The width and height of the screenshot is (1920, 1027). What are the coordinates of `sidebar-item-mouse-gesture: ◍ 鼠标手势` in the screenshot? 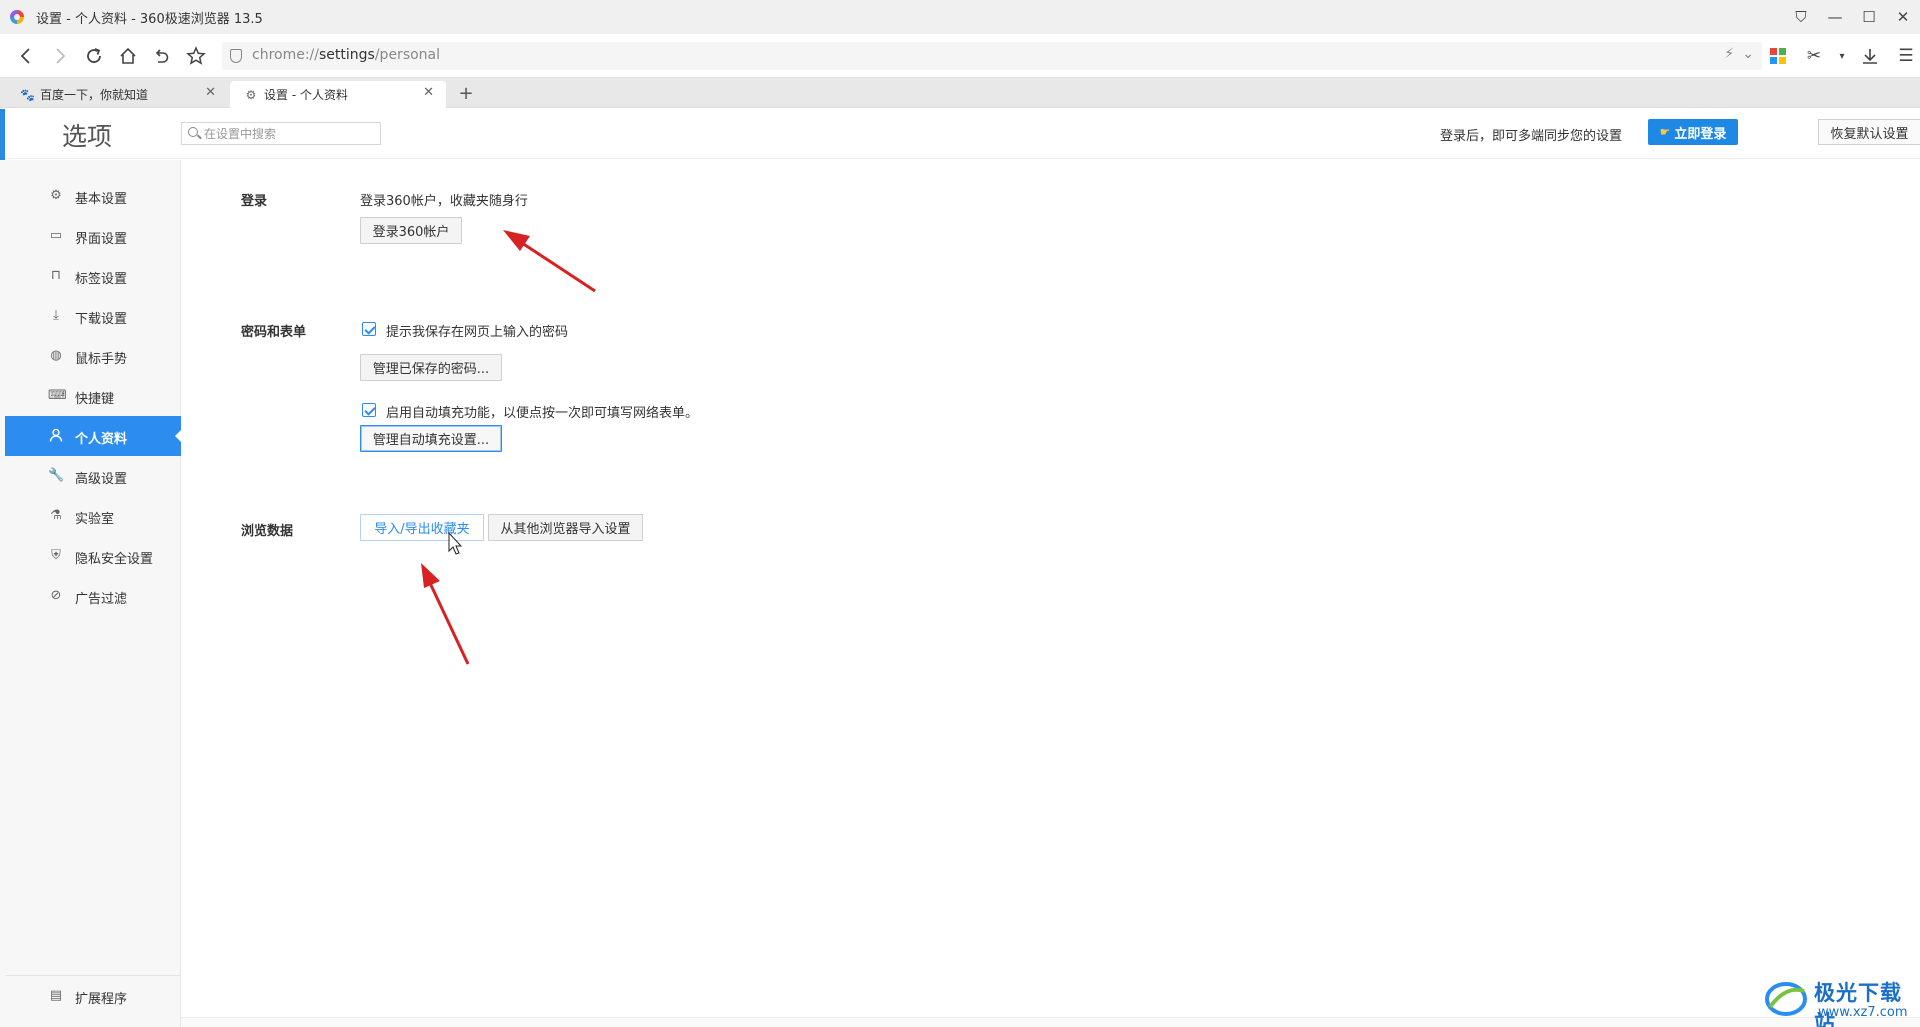 It's located at (93, 356).